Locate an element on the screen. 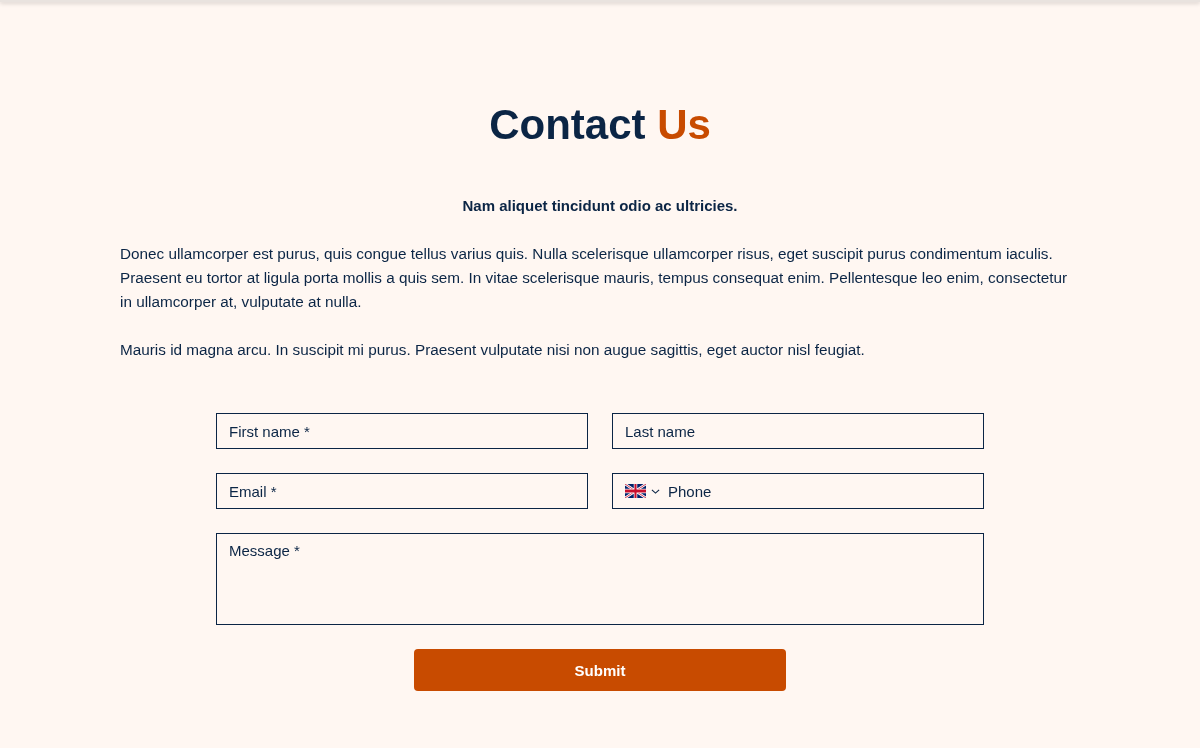 The width and height of the screenshot is (1200, 748). body-paragraph: Mauris id magna arcu. In suscipit mi purus. Praesent vulputate nisi non augue sagittis, eget auctor nisl feugiat. is located at coordinates (493, 350).